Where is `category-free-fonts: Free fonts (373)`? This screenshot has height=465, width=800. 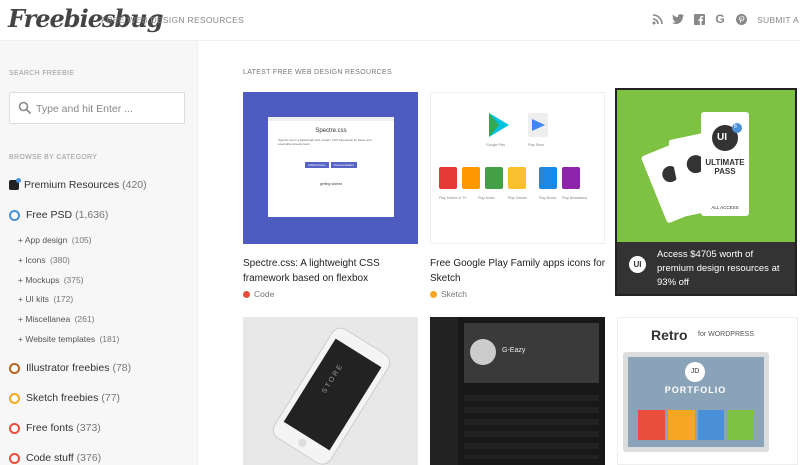 category-free-fonts: Free fonts (373) is located at coordinates (55, 428).